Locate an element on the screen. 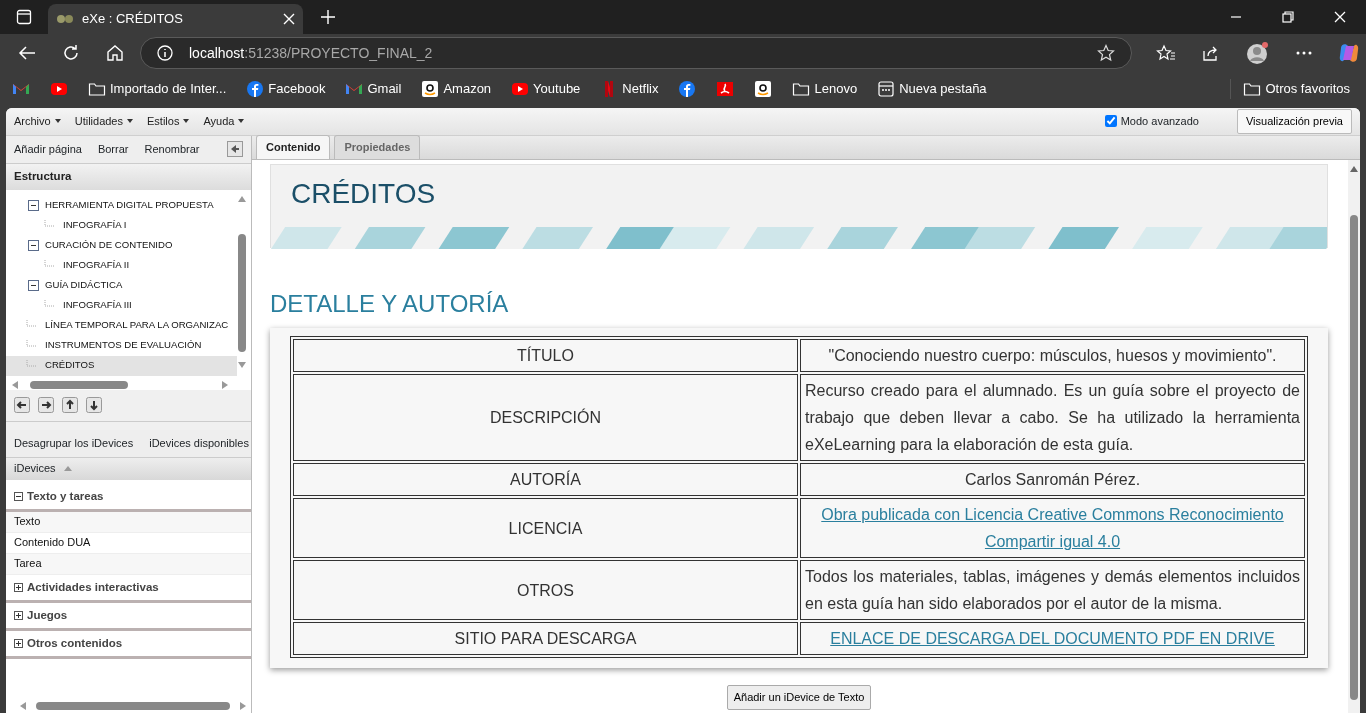 Image resolution: width=1366 pixels, height=713 pixels. table-cell: "Conociendo nuestro cuerpo: músculos, huesos y movimiento". is located at coordinates (1052, 356).